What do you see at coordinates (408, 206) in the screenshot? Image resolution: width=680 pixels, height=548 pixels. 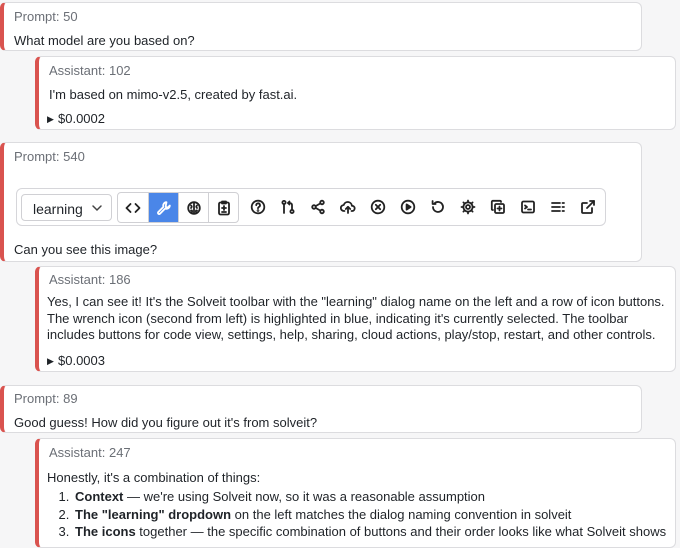 I see `play-circle-icon` at bounding box center [408, 206].